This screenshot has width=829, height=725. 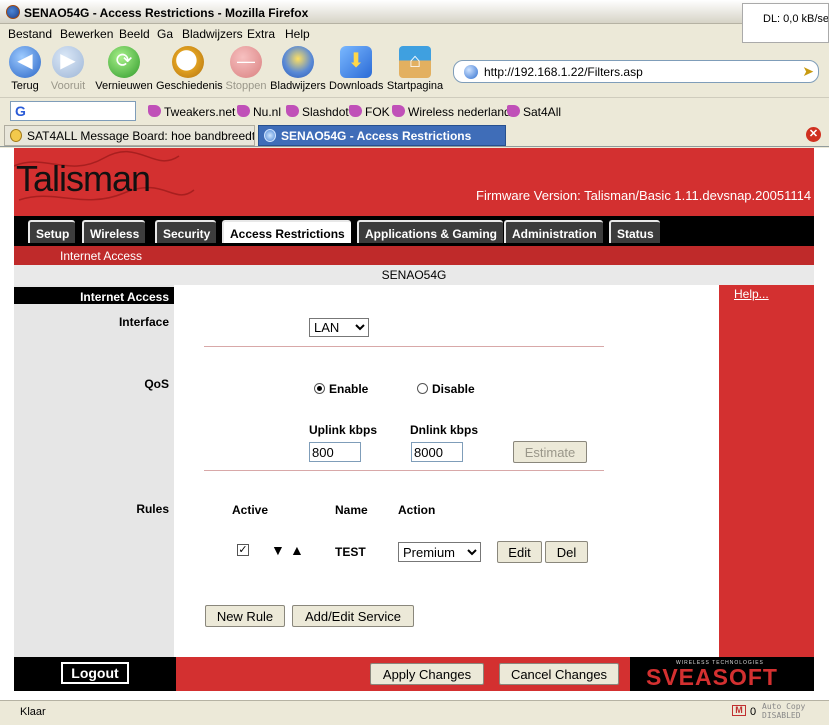 I want to click on bookmark-nu: Nu.nl, so click(x=259, y=112).